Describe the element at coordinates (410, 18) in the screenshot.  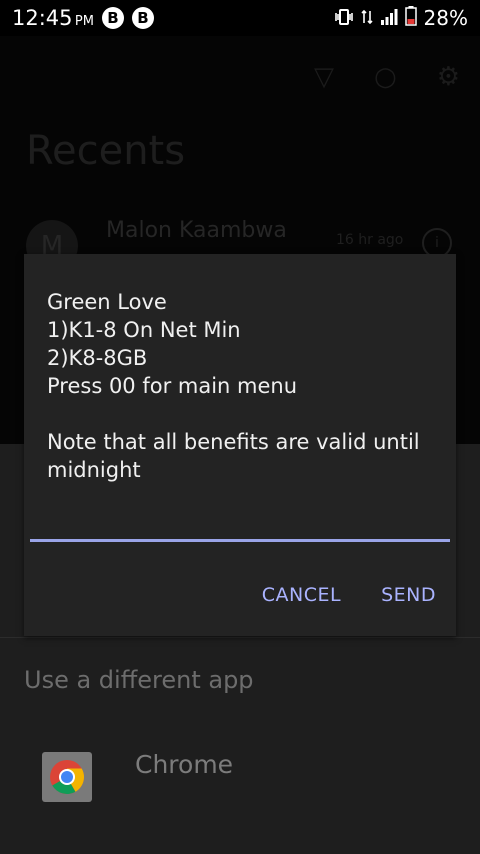
I see `battery-icon` at that location.